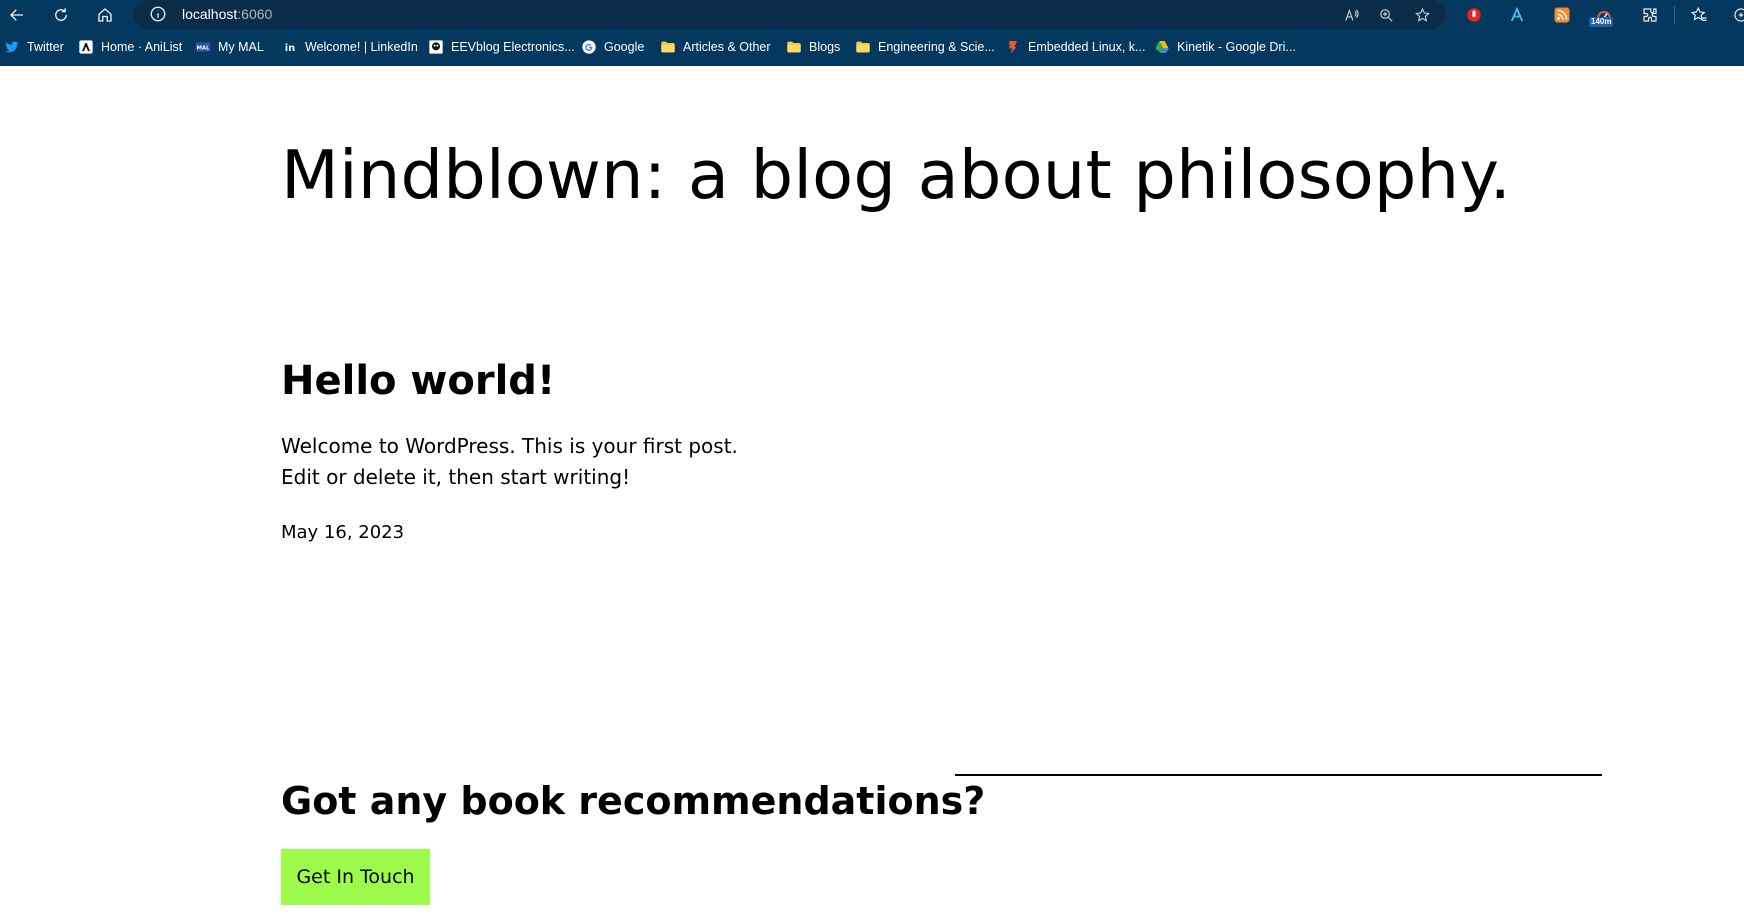  I want to click on add-favorite-icon, so click(1422, 15).